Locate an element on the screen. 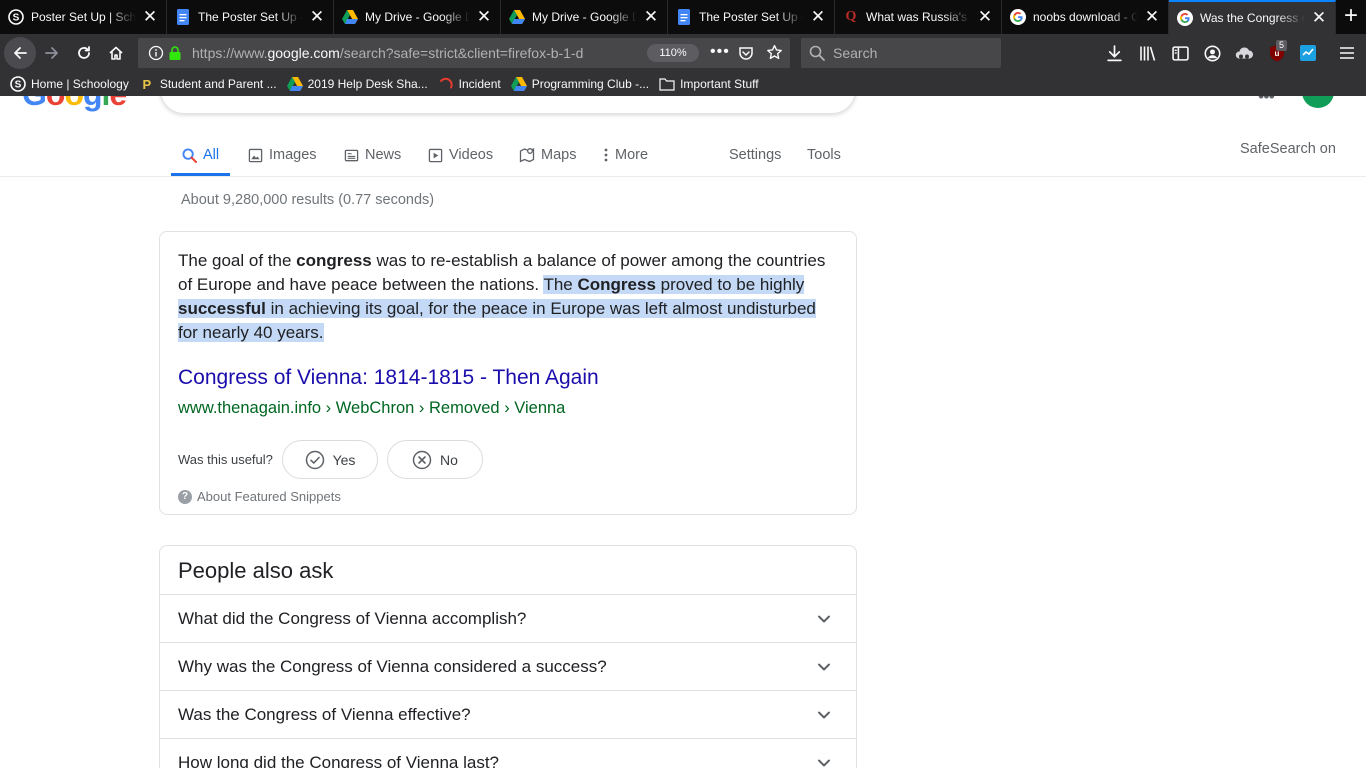 This screenshot has height=768, width=1366. extension-blue-icon is located at coordinates (1308, 55).